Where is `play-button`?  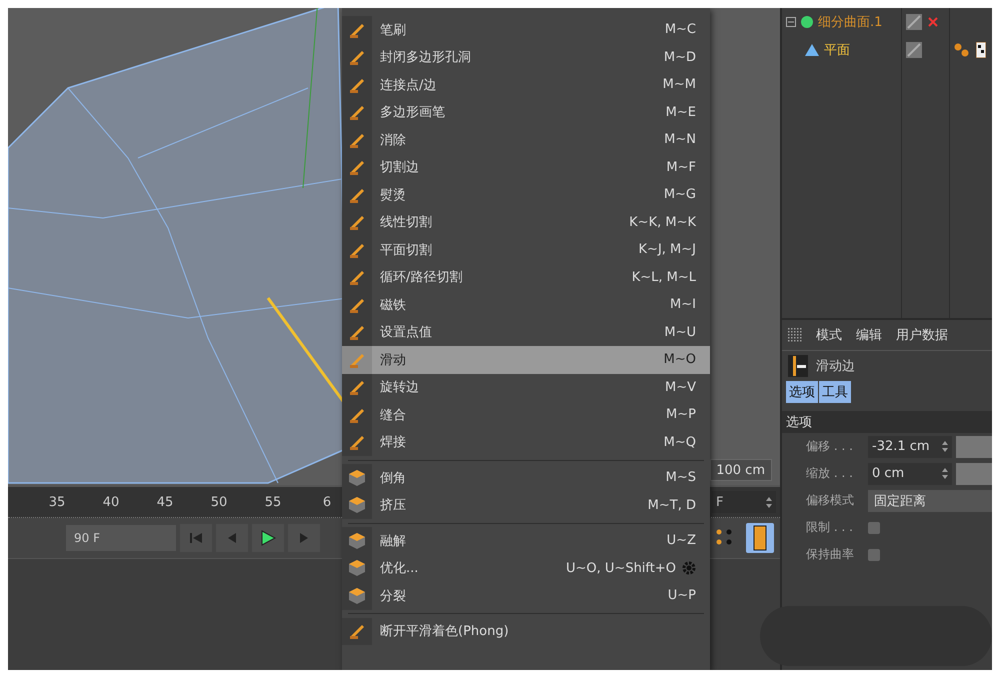
play-button is located at coordinates (268, 538).